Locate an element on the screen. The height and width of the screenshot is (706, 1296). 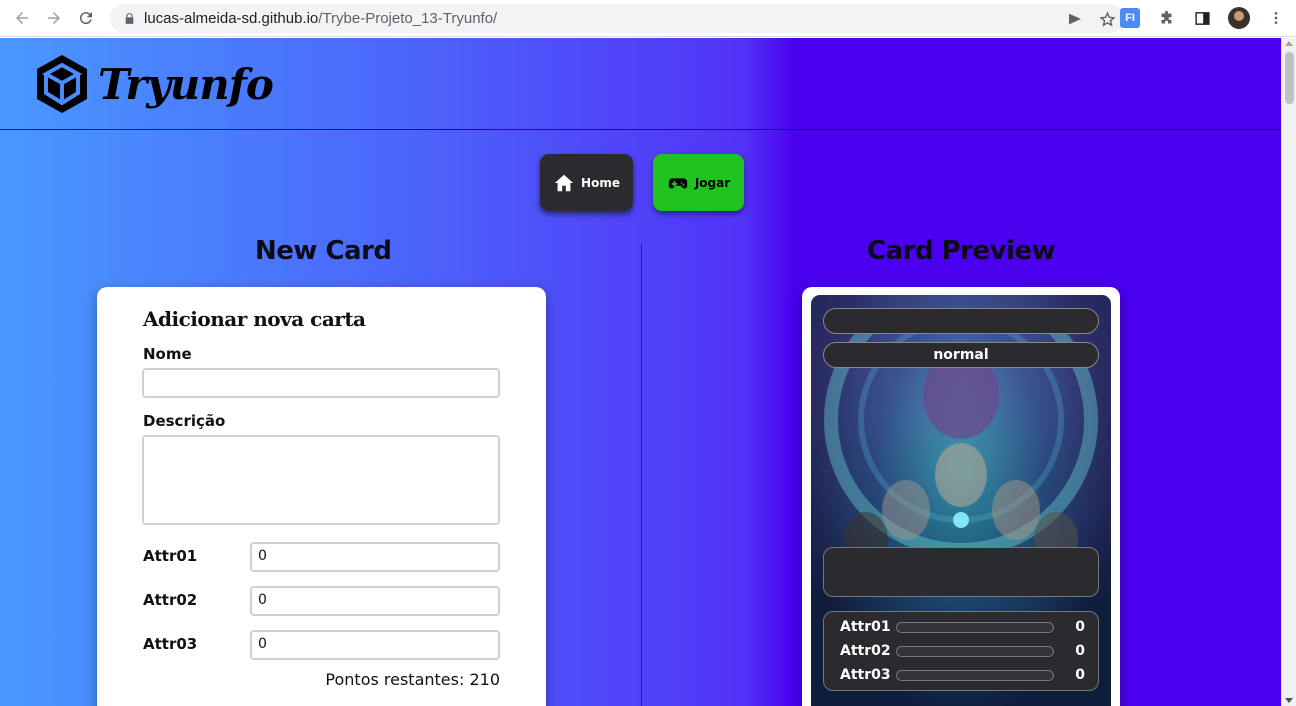
description-textarea is located at coordinates (321, 480).